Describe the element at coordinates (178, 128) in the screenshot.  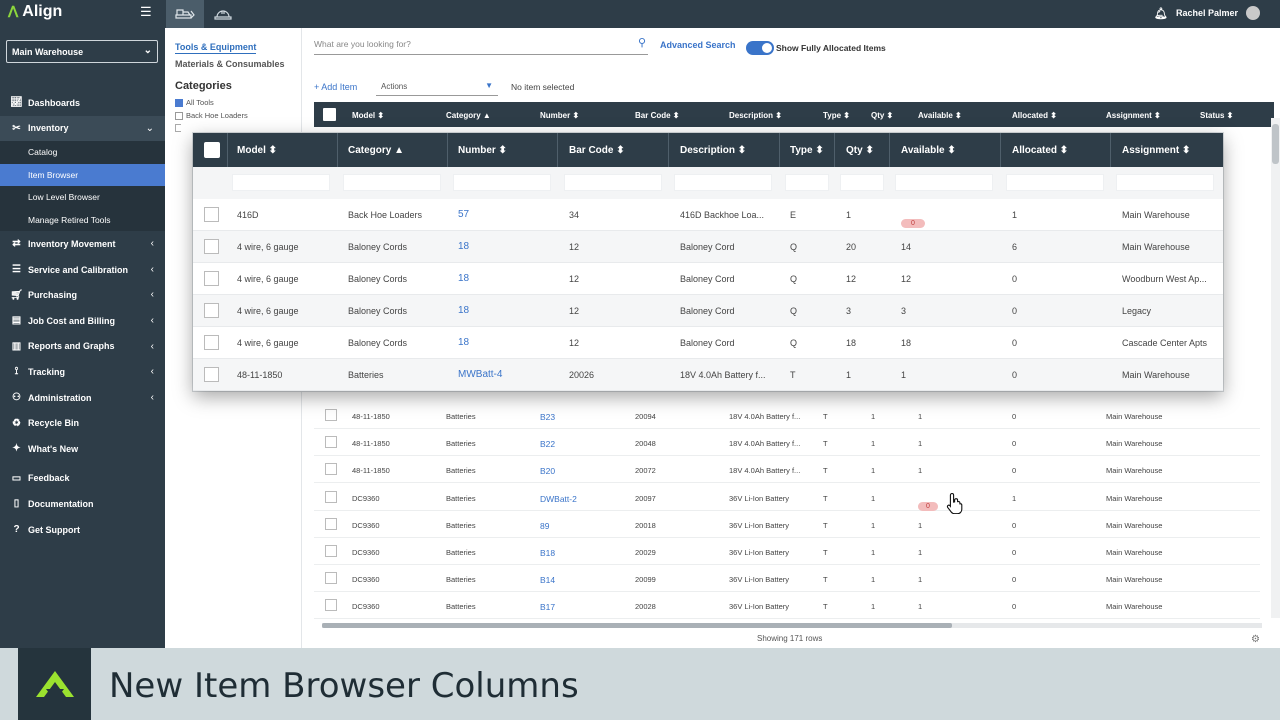
I see `category-checkbox-stub` at that location.